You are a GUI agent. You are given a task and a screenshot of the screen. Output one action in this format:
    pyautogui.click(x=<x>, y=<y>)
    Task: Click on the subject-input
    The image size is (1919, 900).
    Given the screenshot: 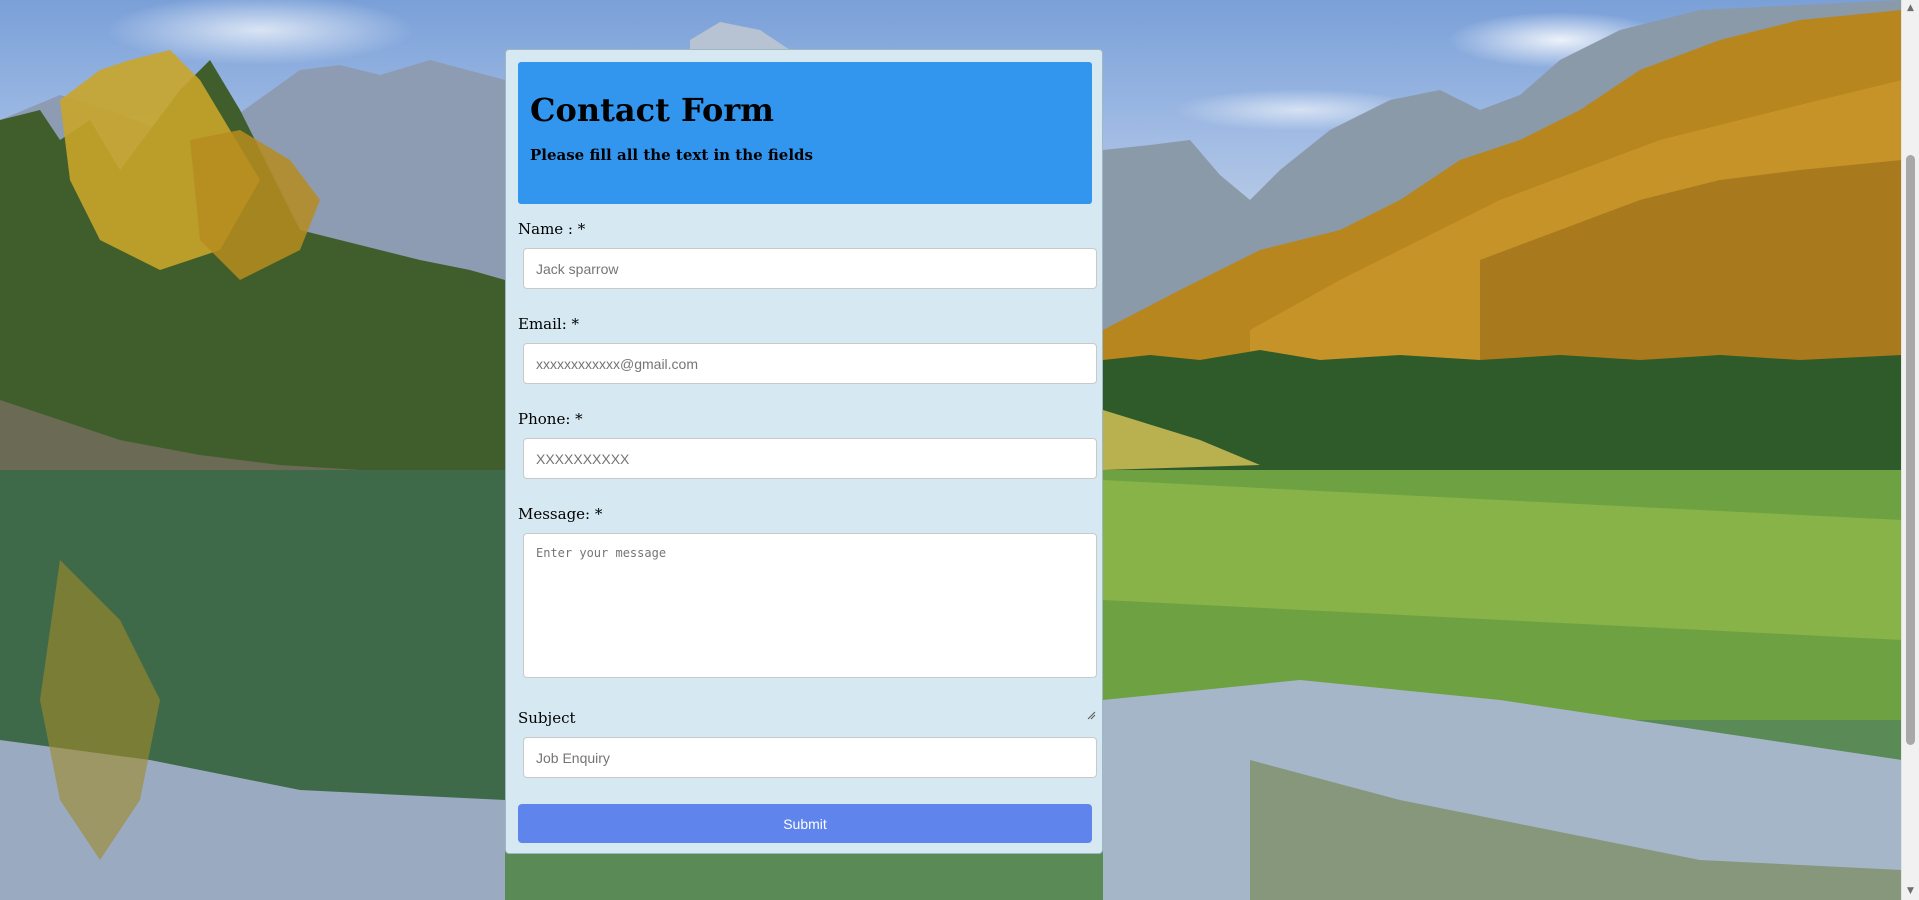 What is the action you would take?
    pyautogui.click(x=810, y=757)
    